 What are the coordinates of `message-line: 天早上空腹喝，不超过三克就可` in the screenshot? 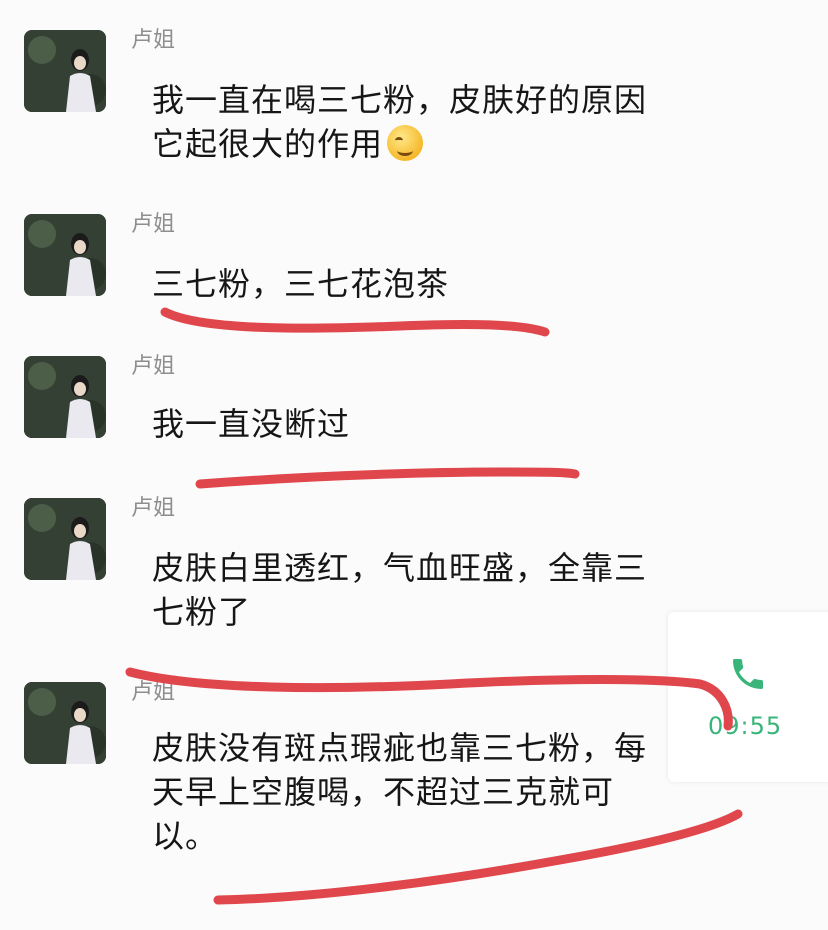 It's located at (383, 792).